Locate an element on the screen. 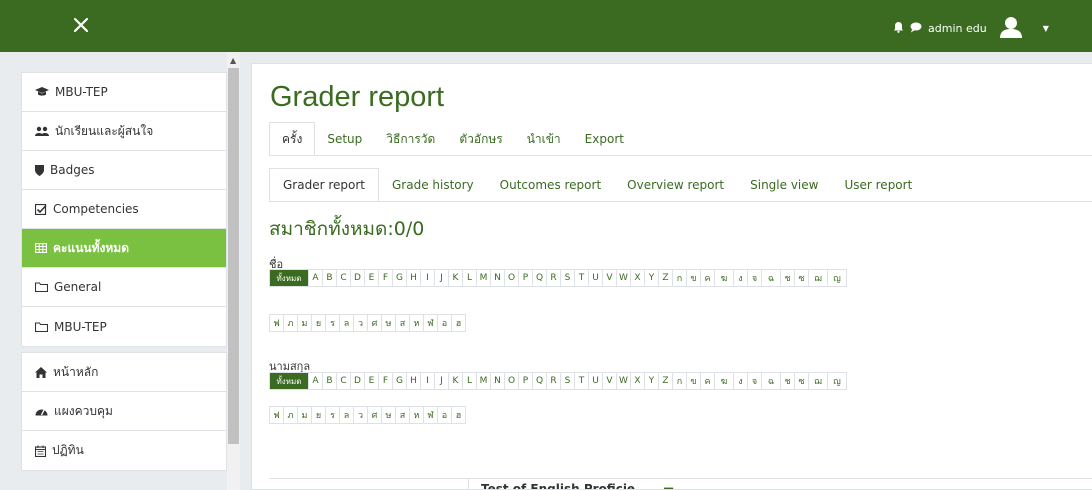 The width and height of the screenshot is (1092, 490). scroll-up-icon: ▲ is located at coordinates (233, 60).